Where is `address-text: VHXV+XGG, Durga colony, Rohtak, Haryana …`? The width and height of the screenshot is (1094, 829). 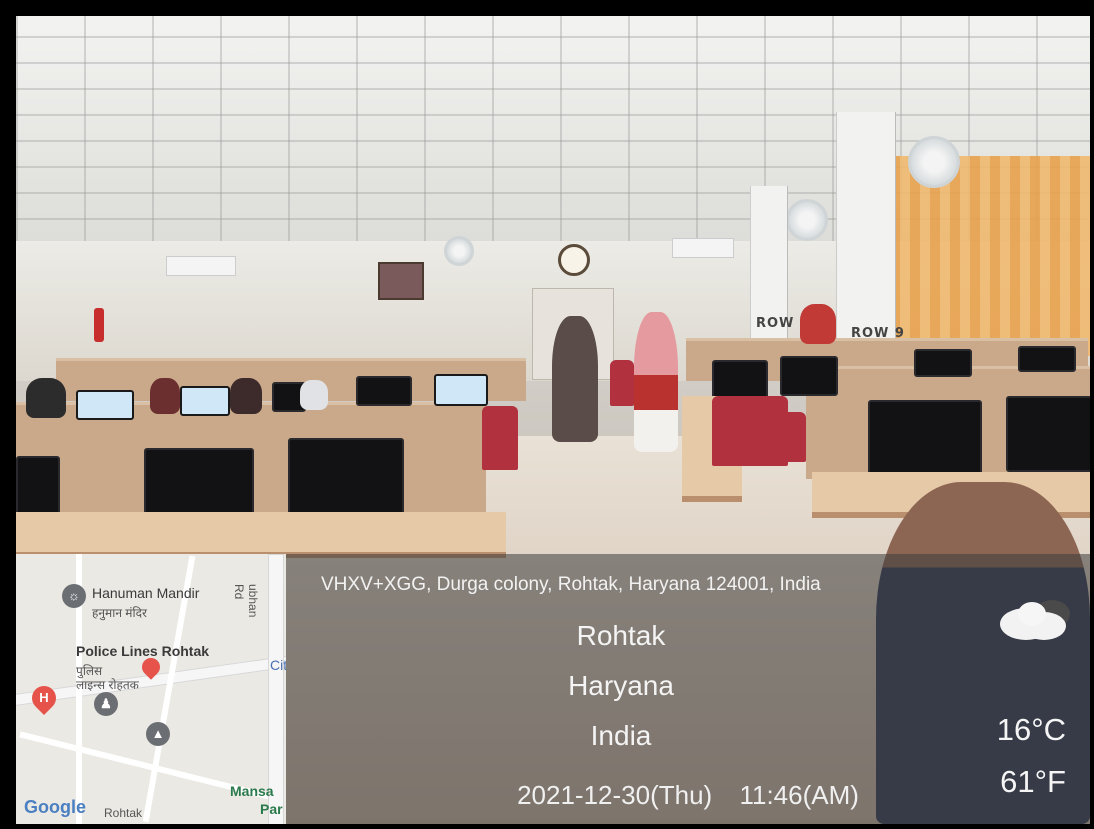 address-text: VHXV+XGG, Durga colony, Rohtak, Haryana … is located at coordinates (571, 584).